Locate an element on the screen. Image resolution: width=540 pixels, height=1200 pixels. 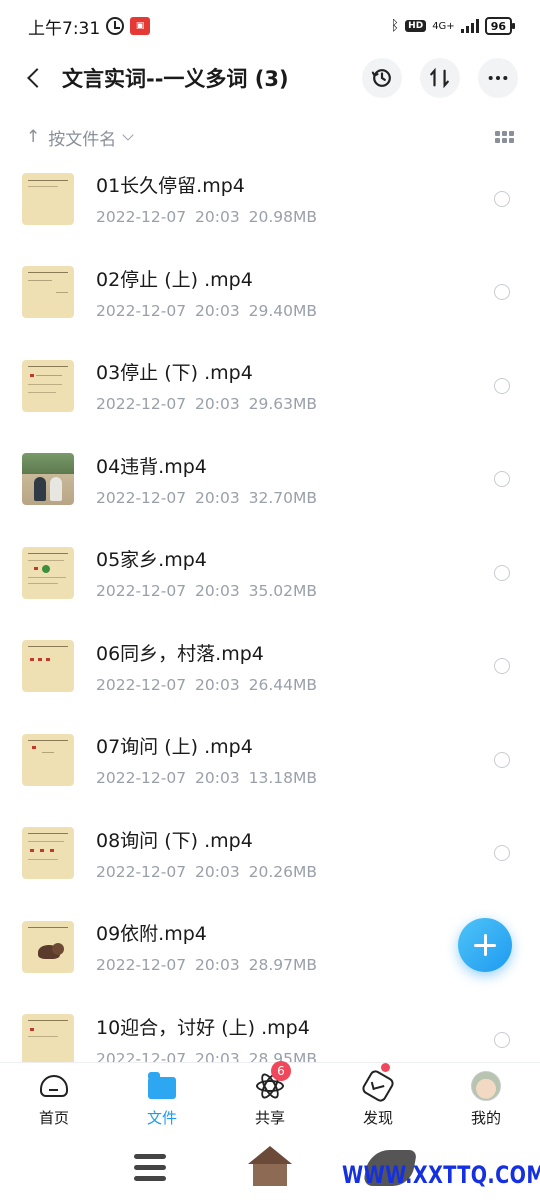
home-icon is located at coordinates (54, 1086).